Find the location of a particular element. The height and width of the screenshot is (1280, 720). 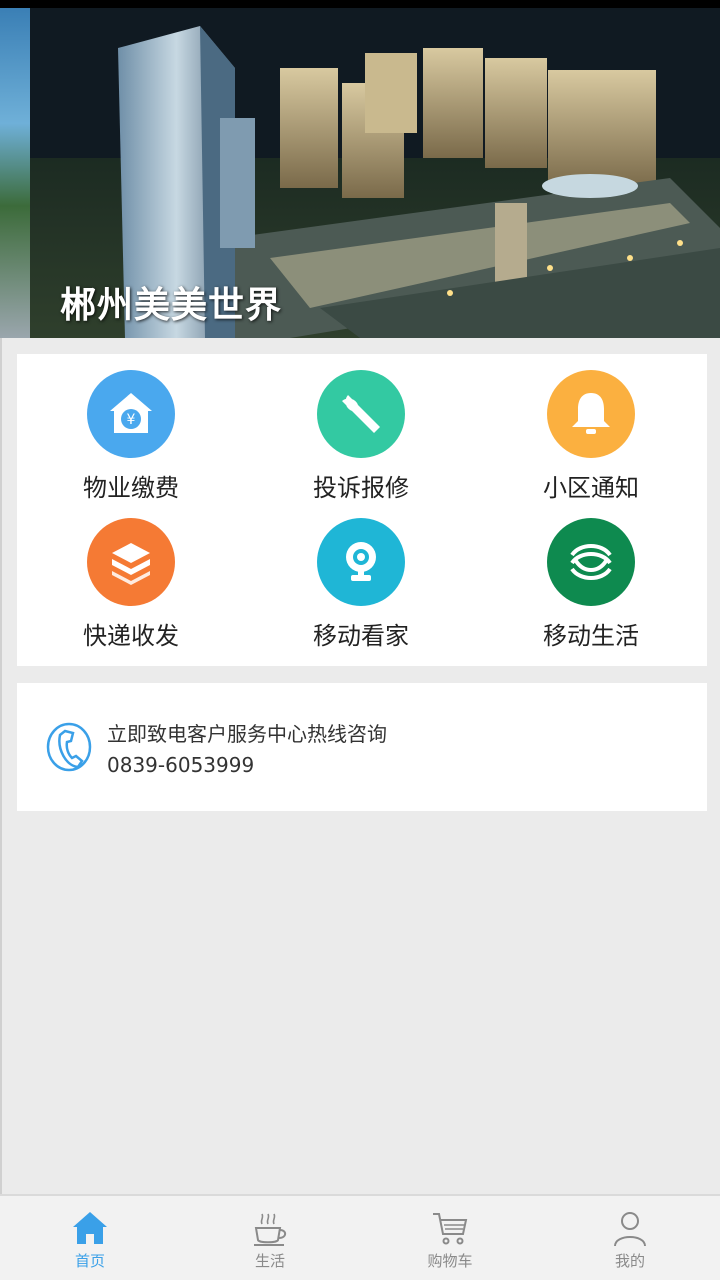

banner-previous-slide-edge is located at coordinates (15, 173).